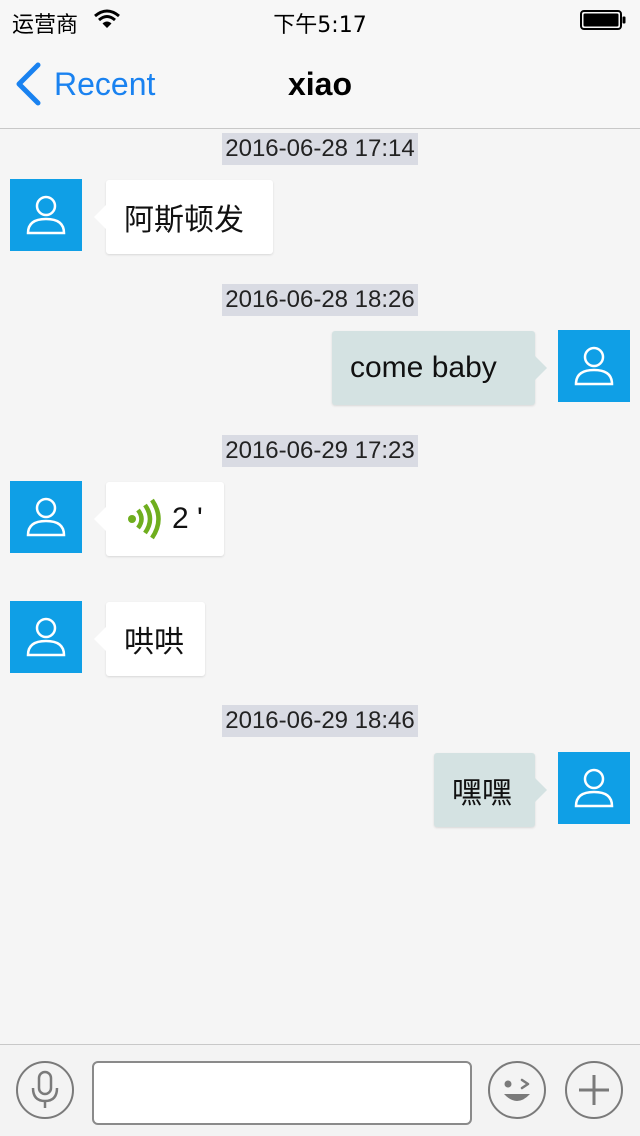 The width and height of the screenshot is (640, 1136). What do you see at coordinates (439, 368) in the screenshot?
I see `message-bubble-outgoing: come baby` at bounding box center [439, 368].